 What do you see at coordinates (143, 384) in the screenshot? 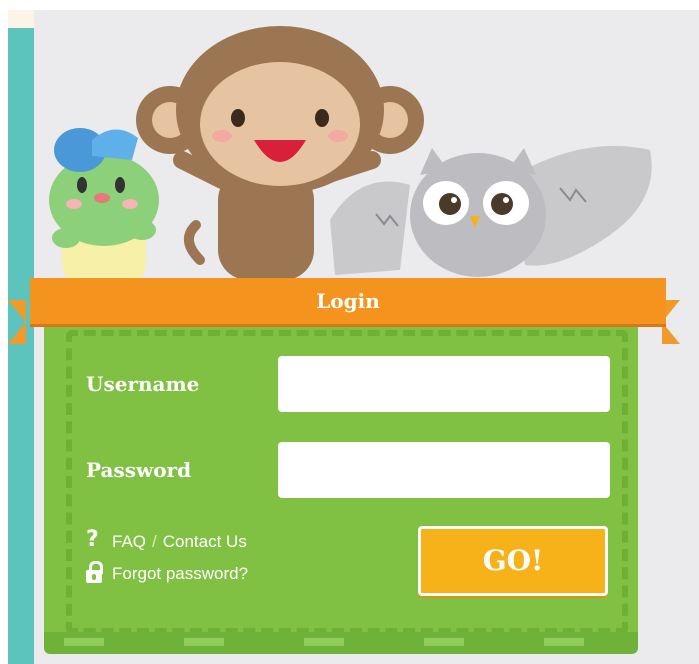
I see `username-label: Username` at bounding box center [143, 384].